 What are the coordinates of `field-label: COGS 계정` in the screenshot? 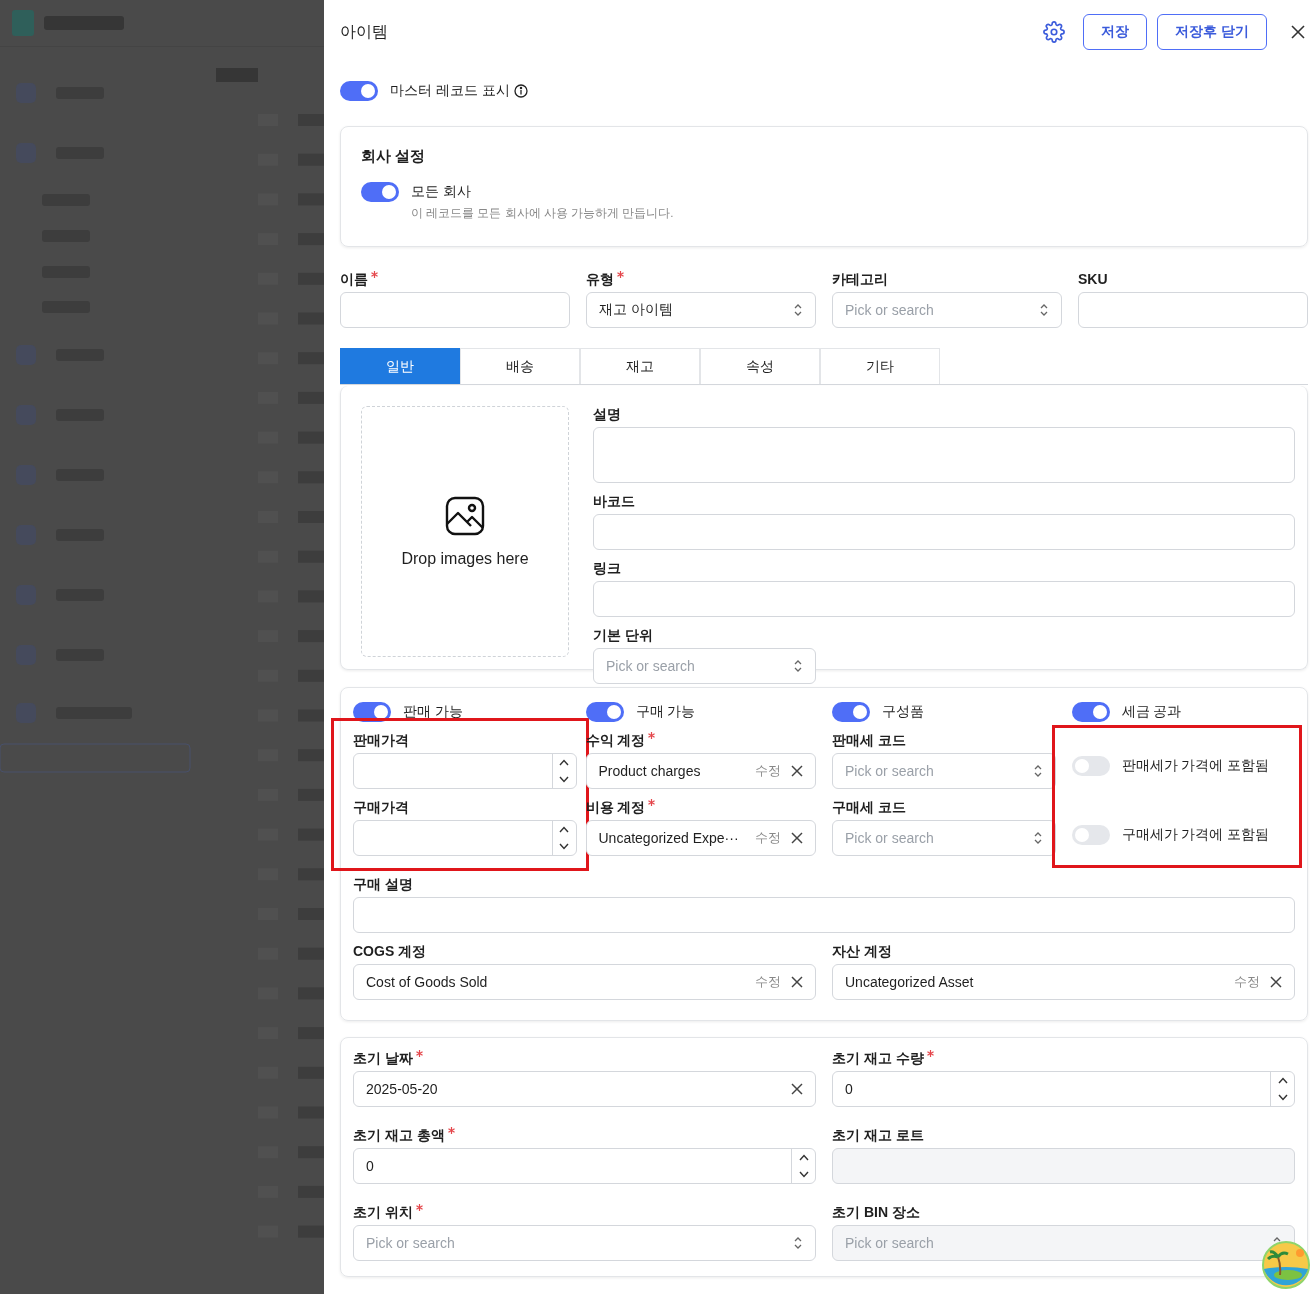 It's located at (390, 952).